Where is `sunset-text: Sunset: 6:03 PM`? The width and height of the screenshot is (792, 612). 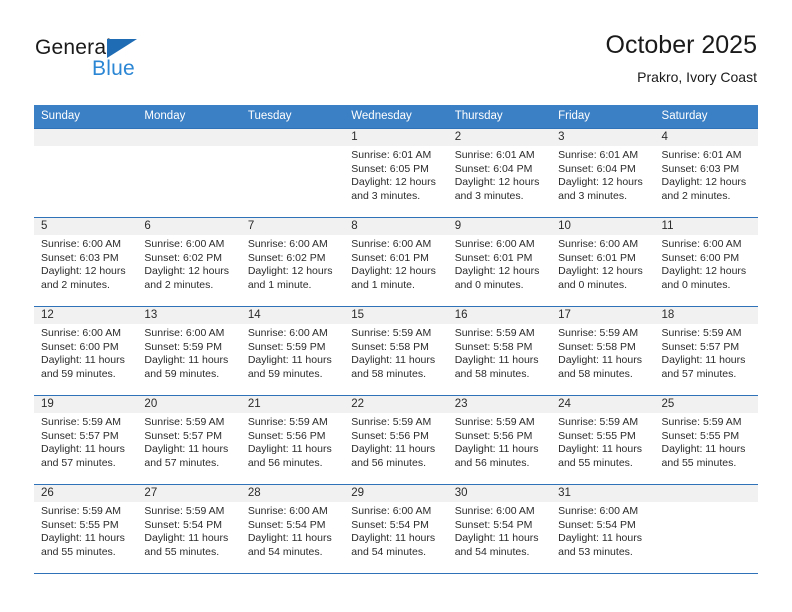
sunset-text: Sunset: 6:03 PM is located at coordinates (80, 257).